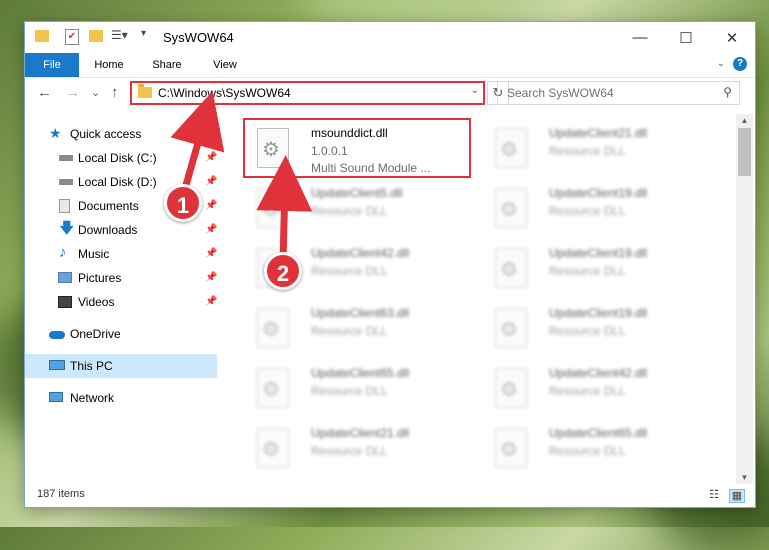 The height and width of the screenshot is (550, 769). What do you see at coordinates (714, 495) in the screenshot?
I see `details-view-icon: ☷` at bounding box center [714, 495].